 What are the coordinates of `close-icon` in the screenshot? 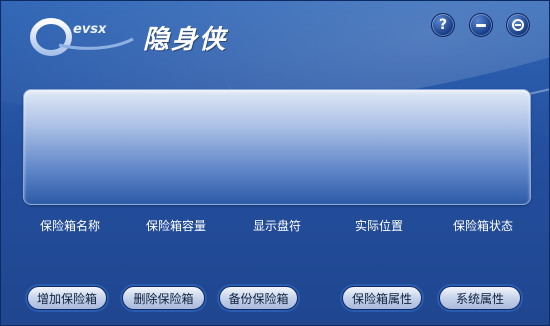 It's located at (518, 25).